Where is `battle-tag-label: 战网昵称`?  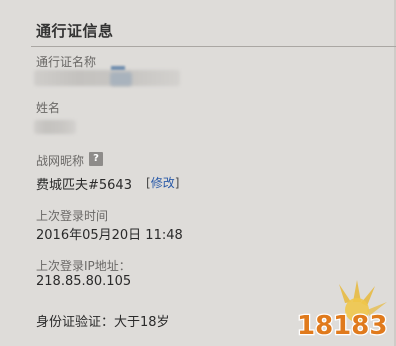
battle-tag-label: 战网昵称 is located at coordinates (60, 161).